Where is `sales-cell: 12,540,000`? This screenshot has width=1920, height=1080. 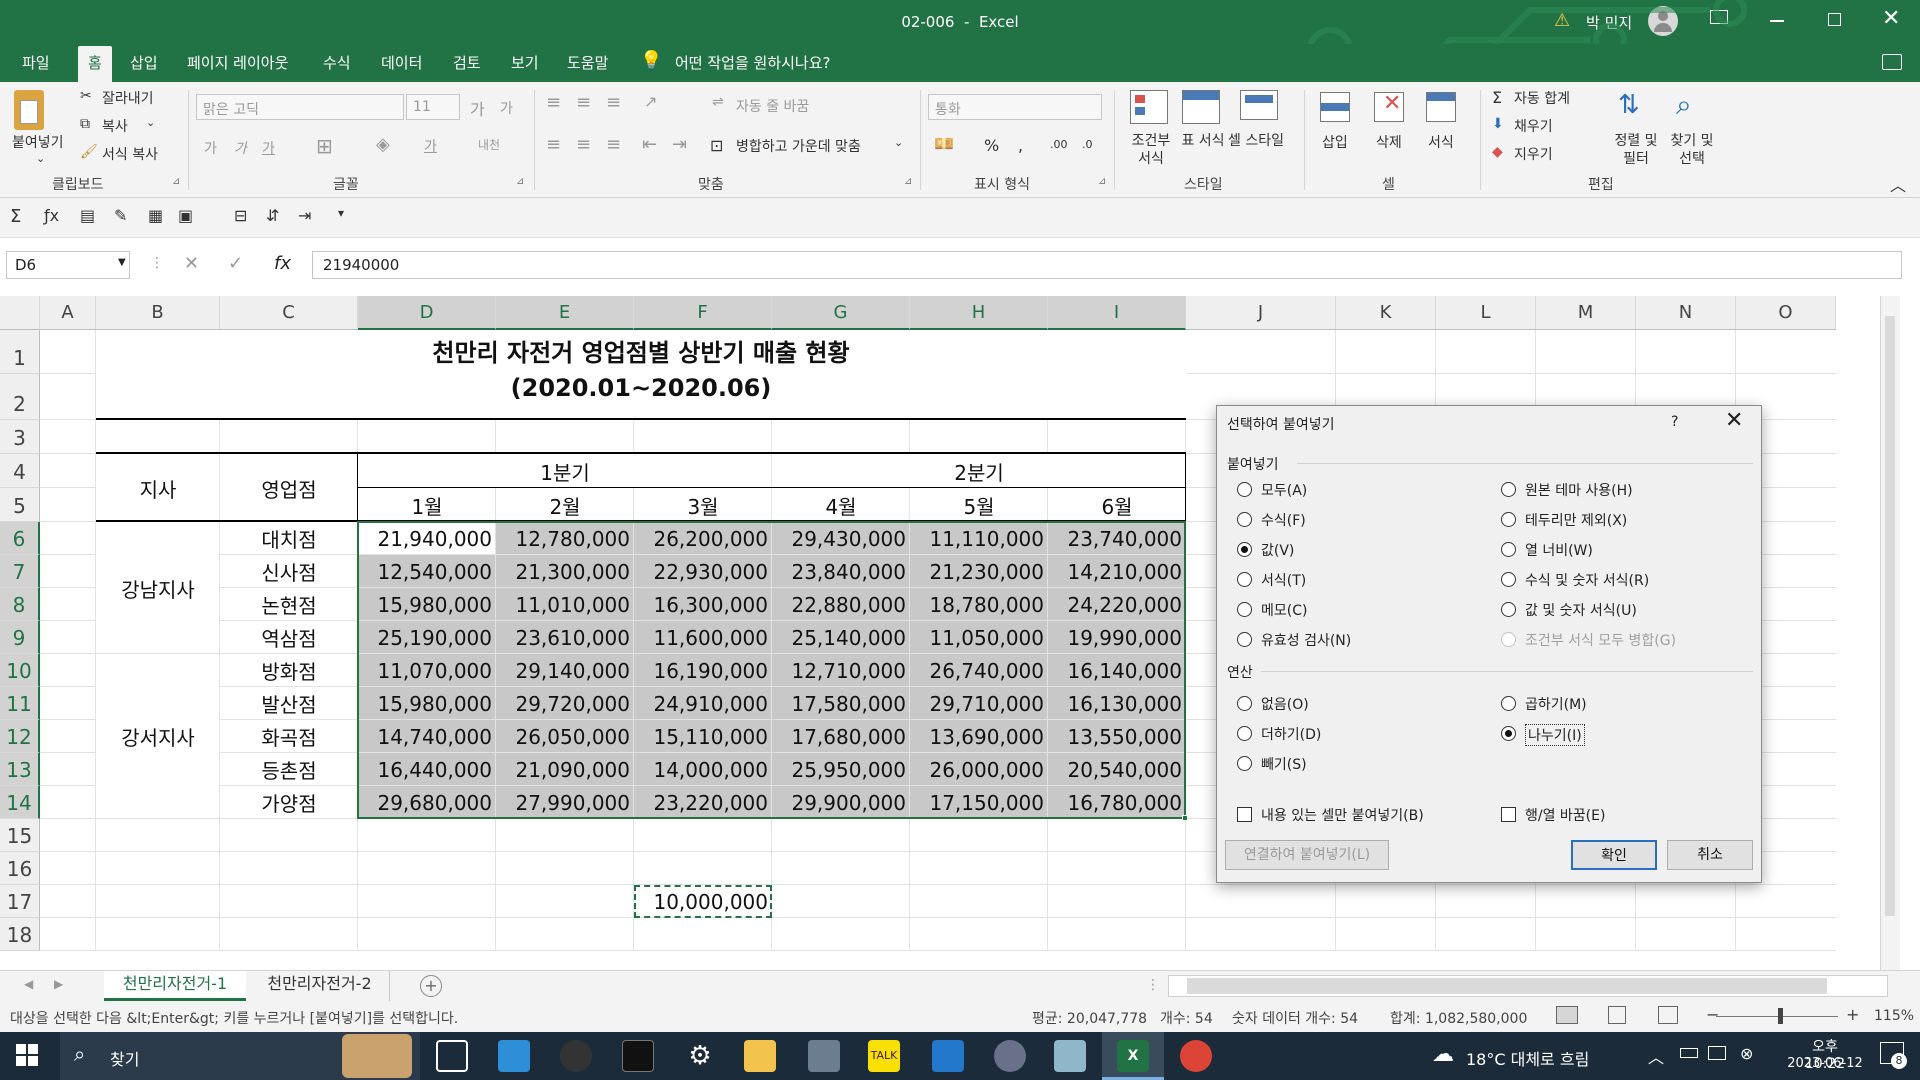 sales-cell: 12,540,000 is located at coordinates (427, 571).